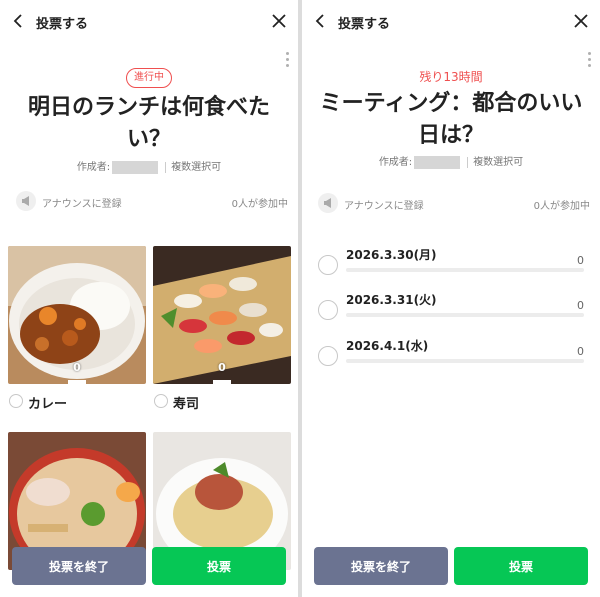 This screenshot has width=600, height=597. I want to click on option-label: 2026.3.31(火), so click(391, 300).